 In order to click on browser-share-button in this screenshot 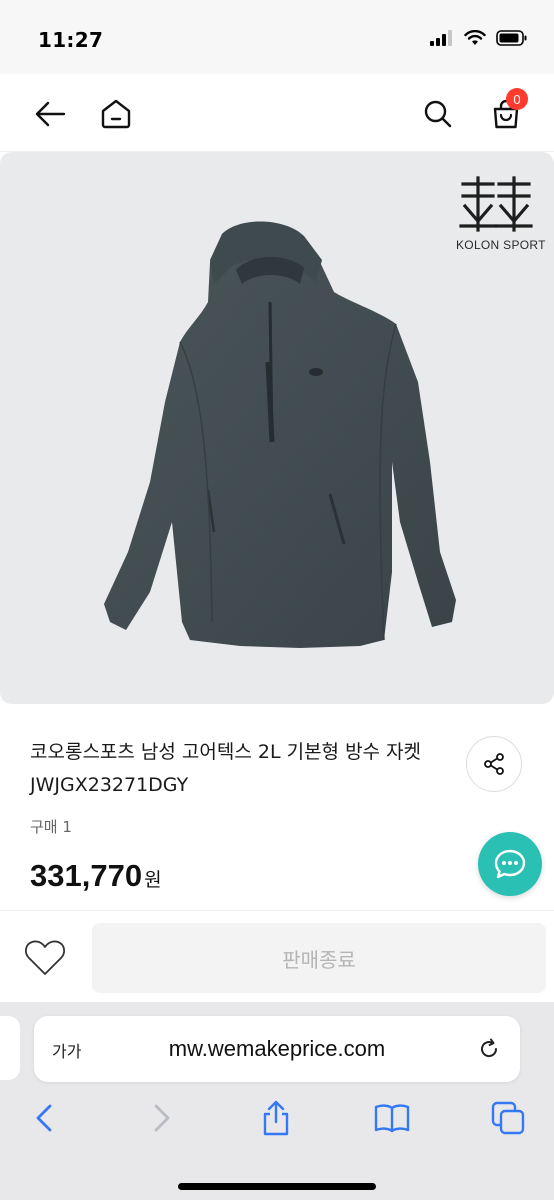, I will do `click(276, 1118)`.